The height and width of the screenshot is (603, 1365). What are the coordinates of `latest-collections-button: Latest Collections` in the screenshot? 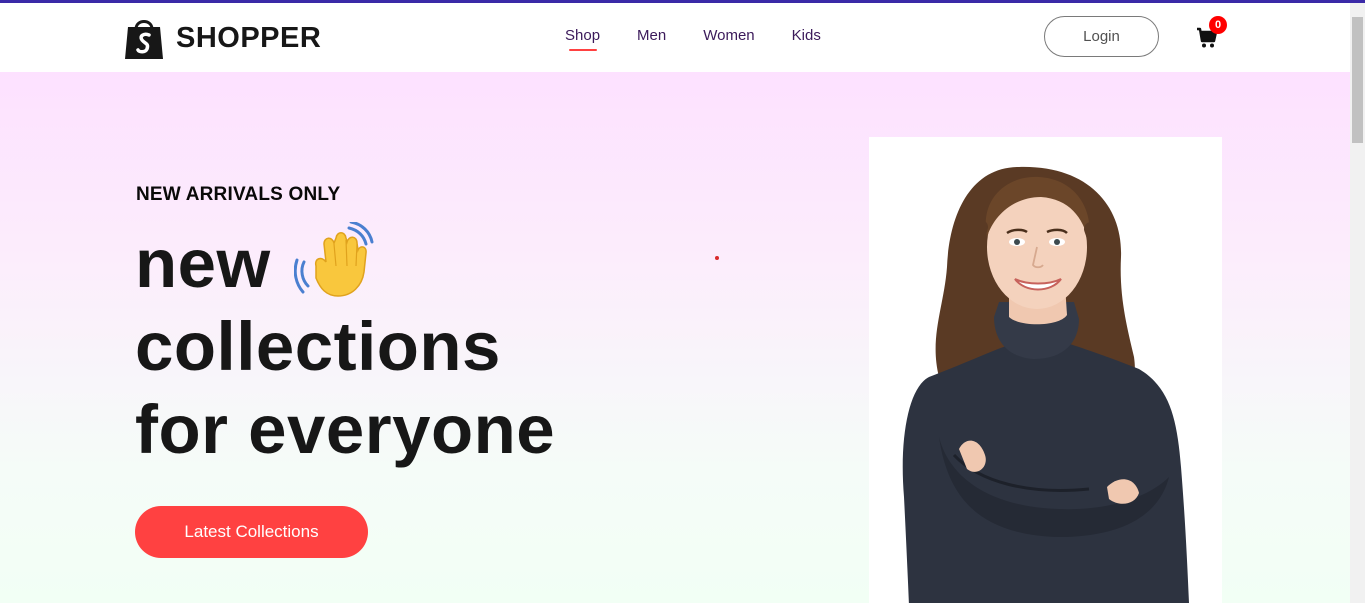 It's located at (251, 532).